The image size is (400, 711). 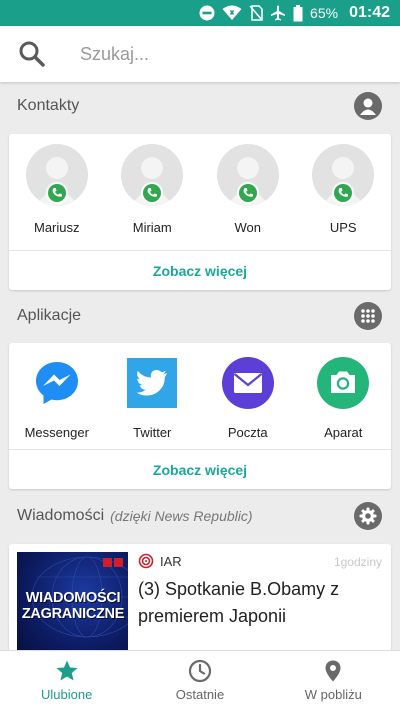 I want to click on iar-logo-icon, so click(x=146, y=561).